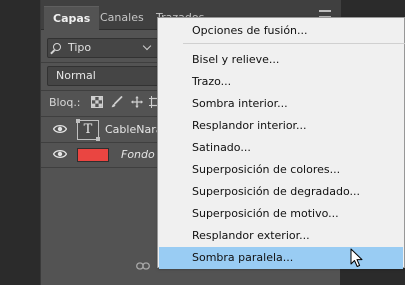  I want to click on lock-transparency-icon, so click(97, 102).